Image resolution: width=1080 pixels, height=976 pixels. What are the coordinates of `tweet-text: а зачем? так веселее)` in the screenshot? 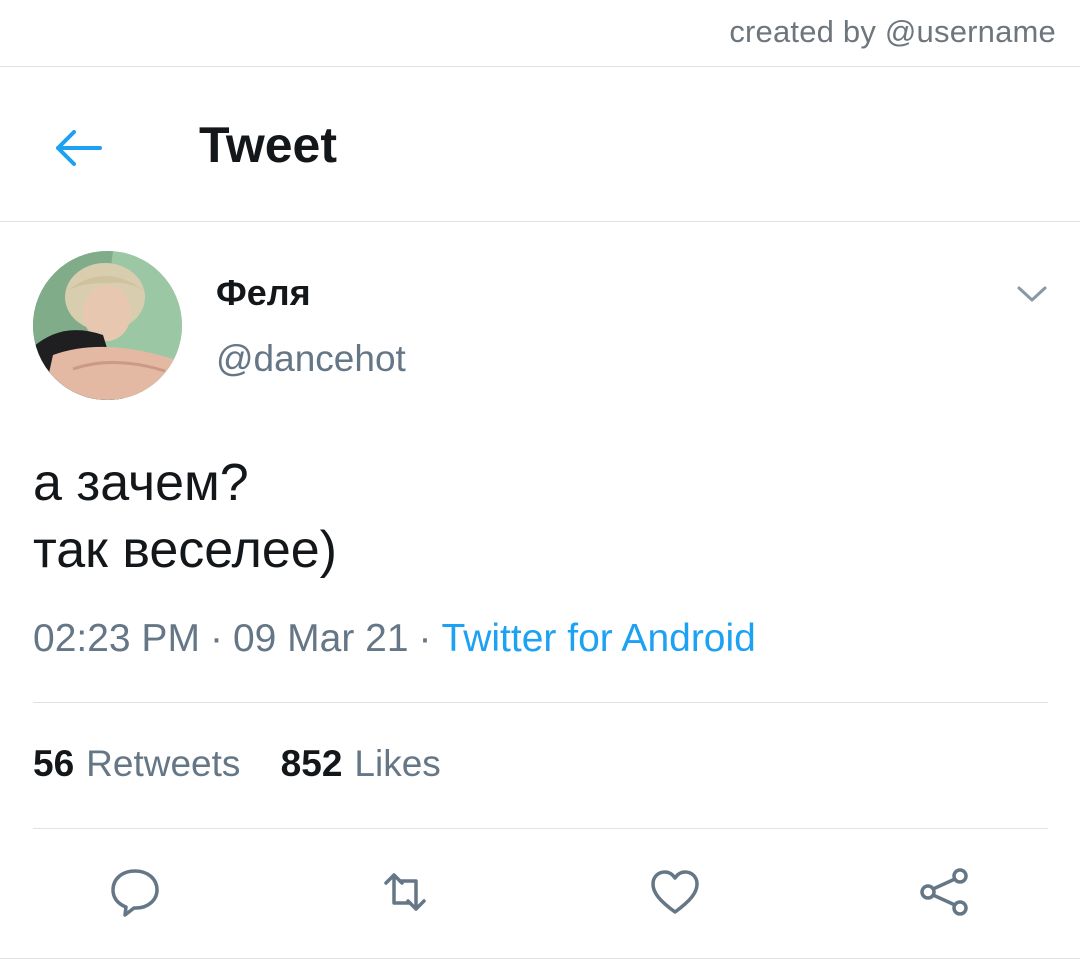 It's located at (185, 517).